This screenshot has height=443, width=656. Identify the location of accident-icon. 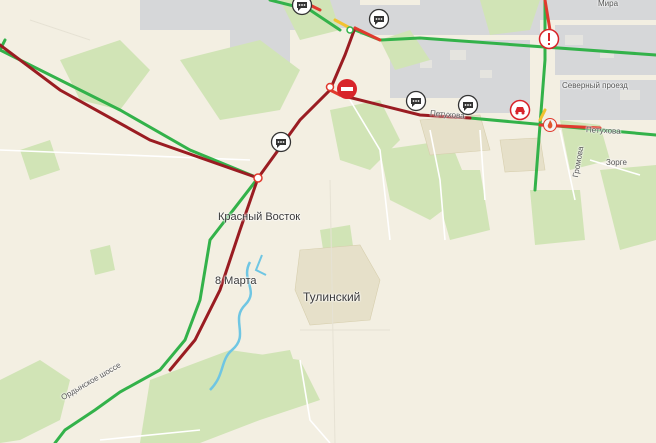
(520, 110).